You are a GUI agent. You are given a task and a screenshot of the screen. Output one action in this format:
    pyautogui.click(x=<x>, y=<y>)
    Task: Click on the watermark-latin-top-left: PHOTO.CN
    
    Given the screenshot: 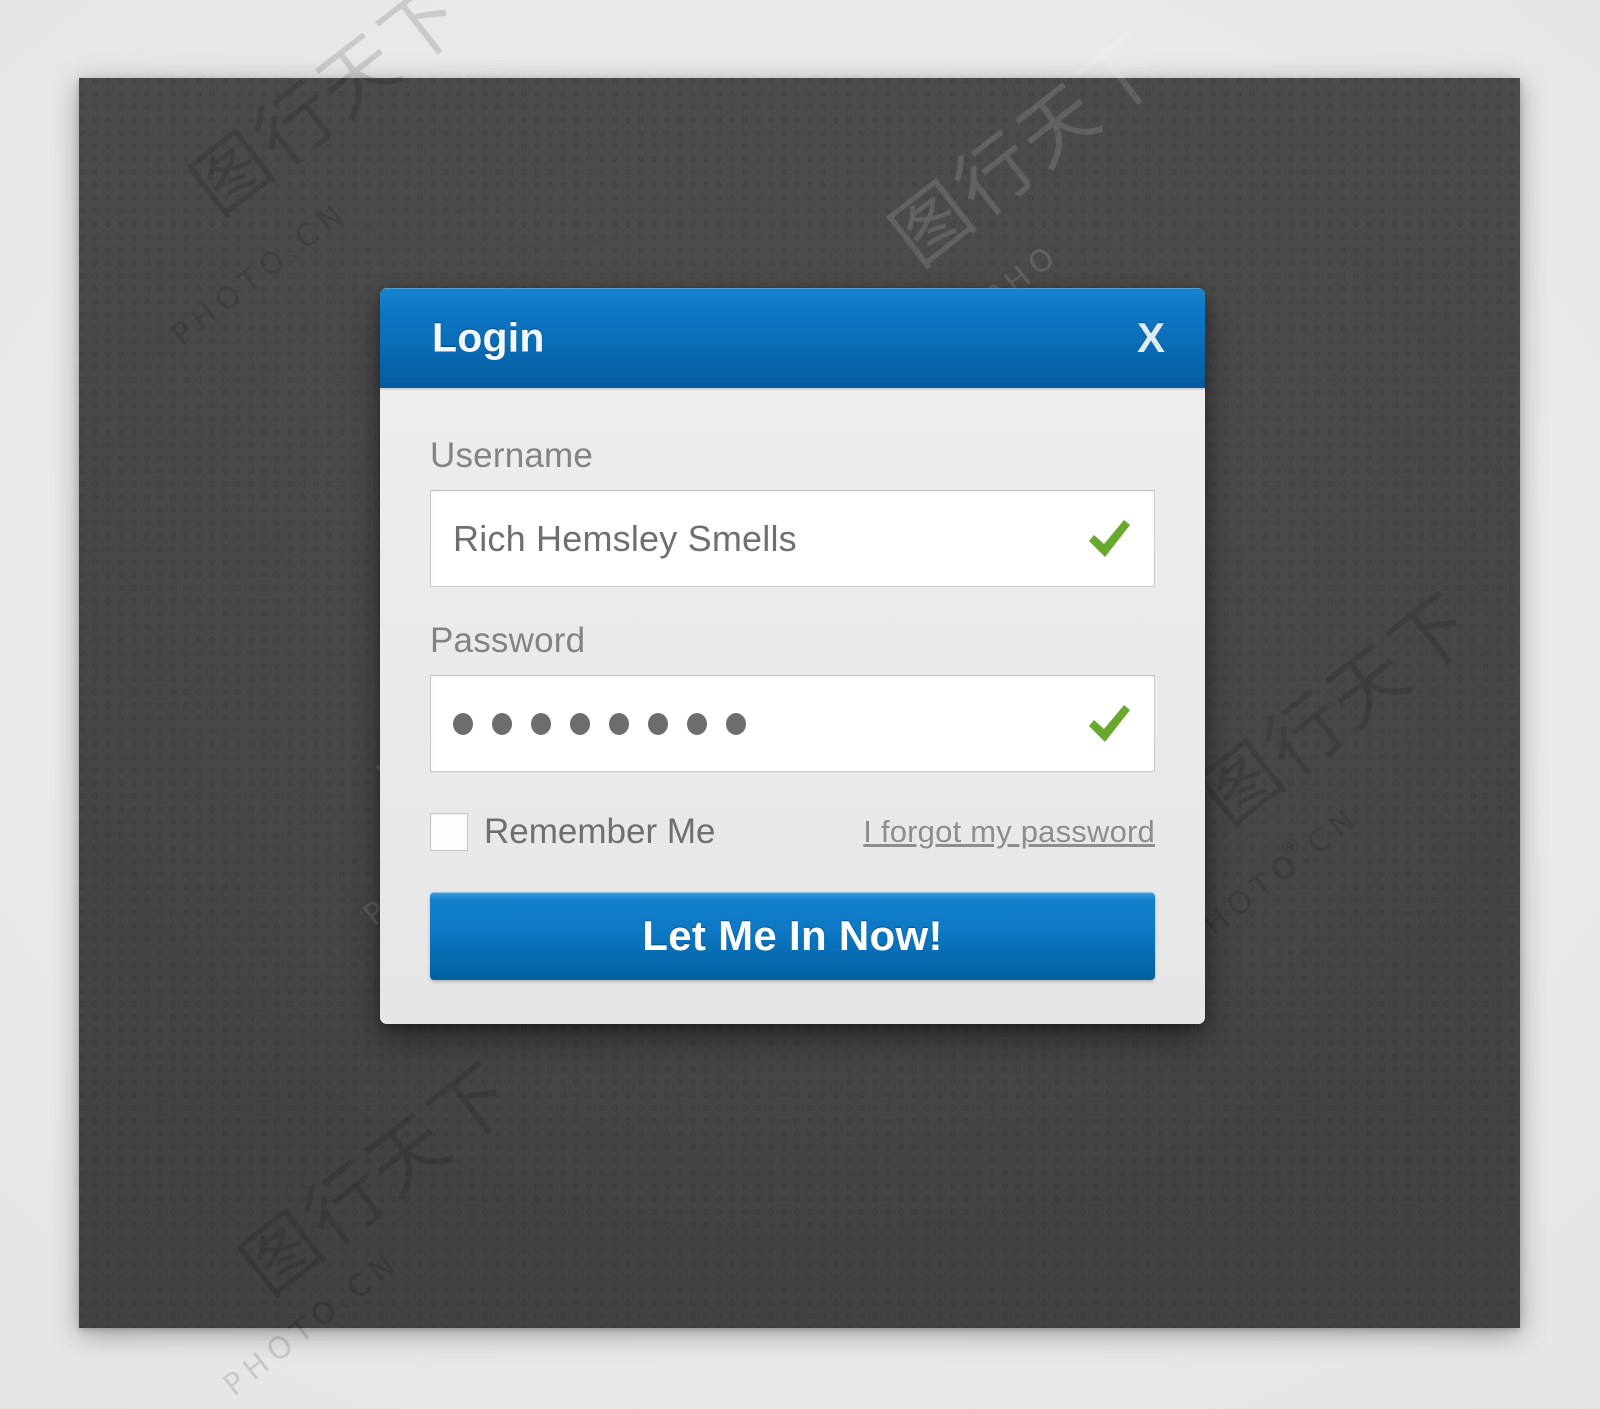 What is the action you would take?
    pyautogui.click(x=260, y=273)
    